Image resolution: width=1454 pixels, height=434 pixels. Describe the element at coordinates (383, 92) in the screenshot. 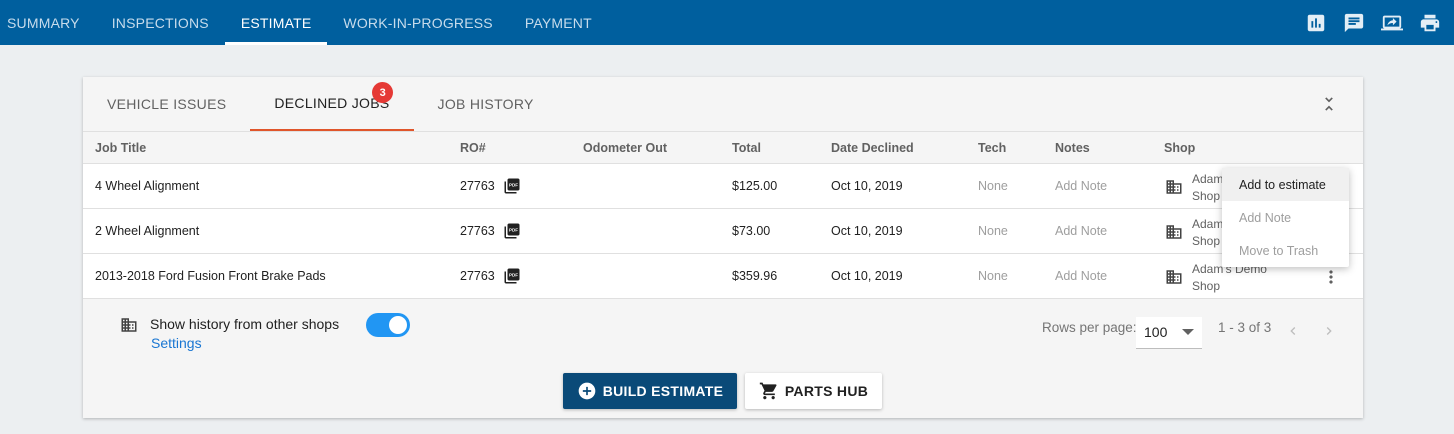

I see `declined-count-badge: 3` at that location.